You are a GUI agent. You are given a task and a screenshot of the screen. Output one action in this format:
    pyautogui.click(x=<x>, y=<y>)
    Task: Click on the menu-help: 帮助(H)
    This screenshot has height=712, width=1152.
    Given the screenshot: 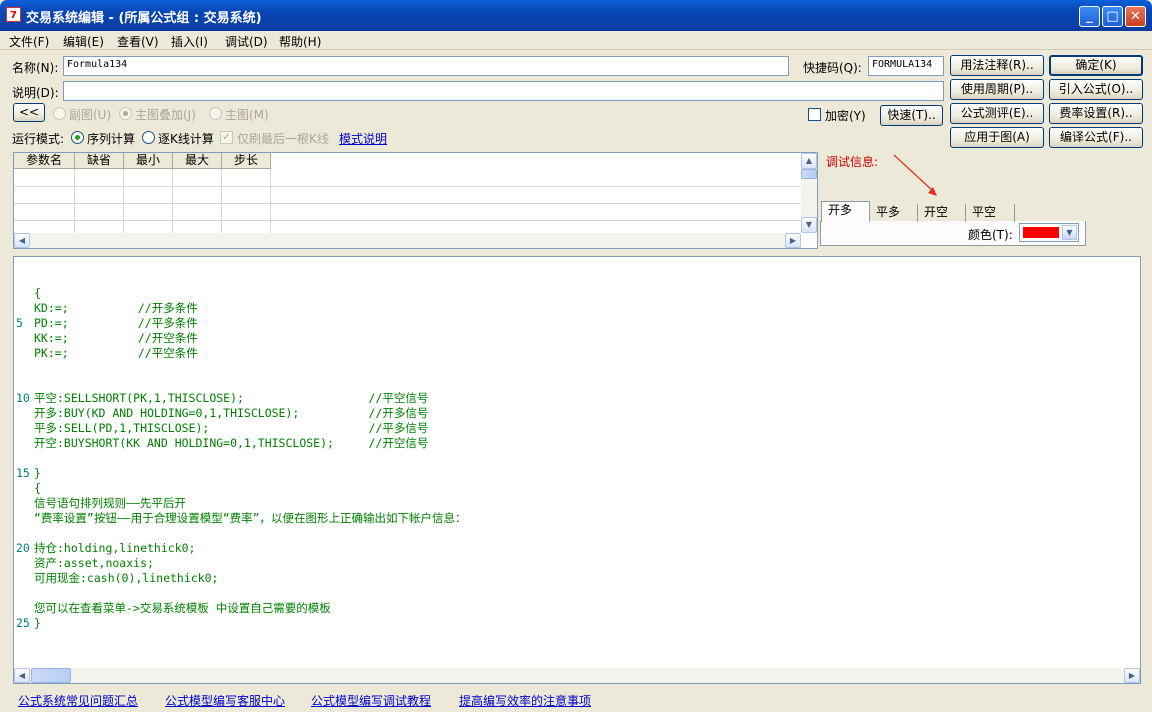 What is the action you would take?
    pyautogui.click(x=300, y=41)
    